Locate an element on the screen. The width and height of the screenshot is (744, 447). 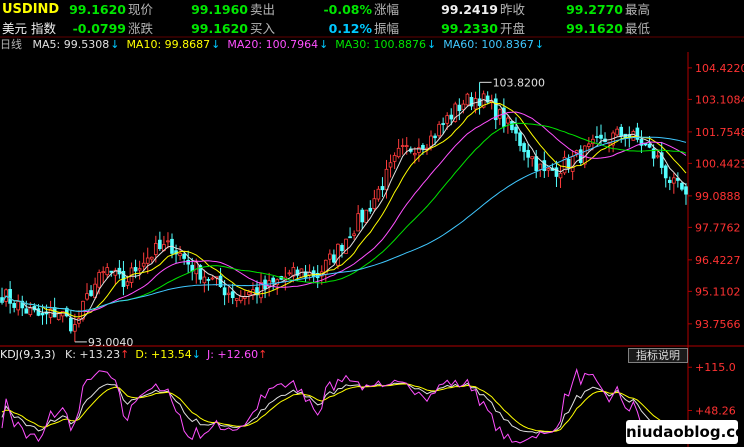
kdj-legend-item: J: +12.60 is located at coordinates (232, 354).